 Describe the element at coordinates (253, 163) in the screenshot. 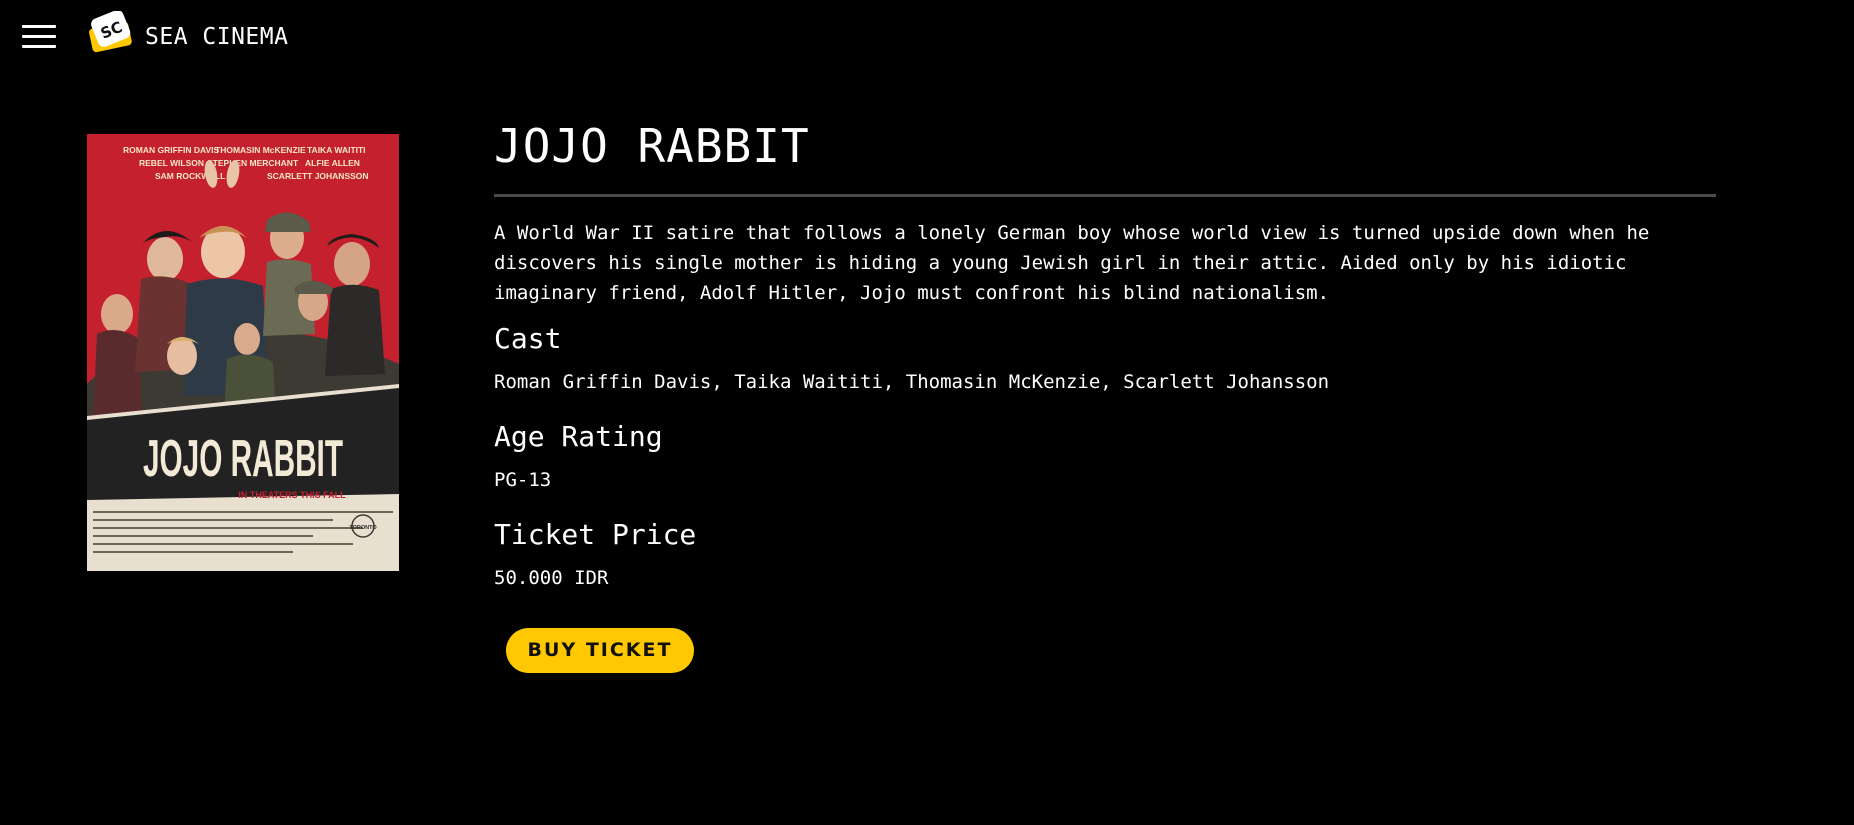

I see `poster-credit: STEPHEN MERCHANT` at that location.